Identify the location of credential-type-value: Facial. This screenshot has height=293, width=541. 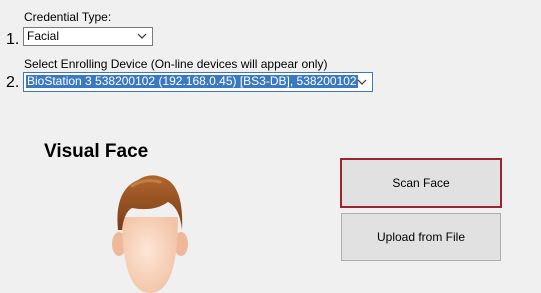
(43, 36).